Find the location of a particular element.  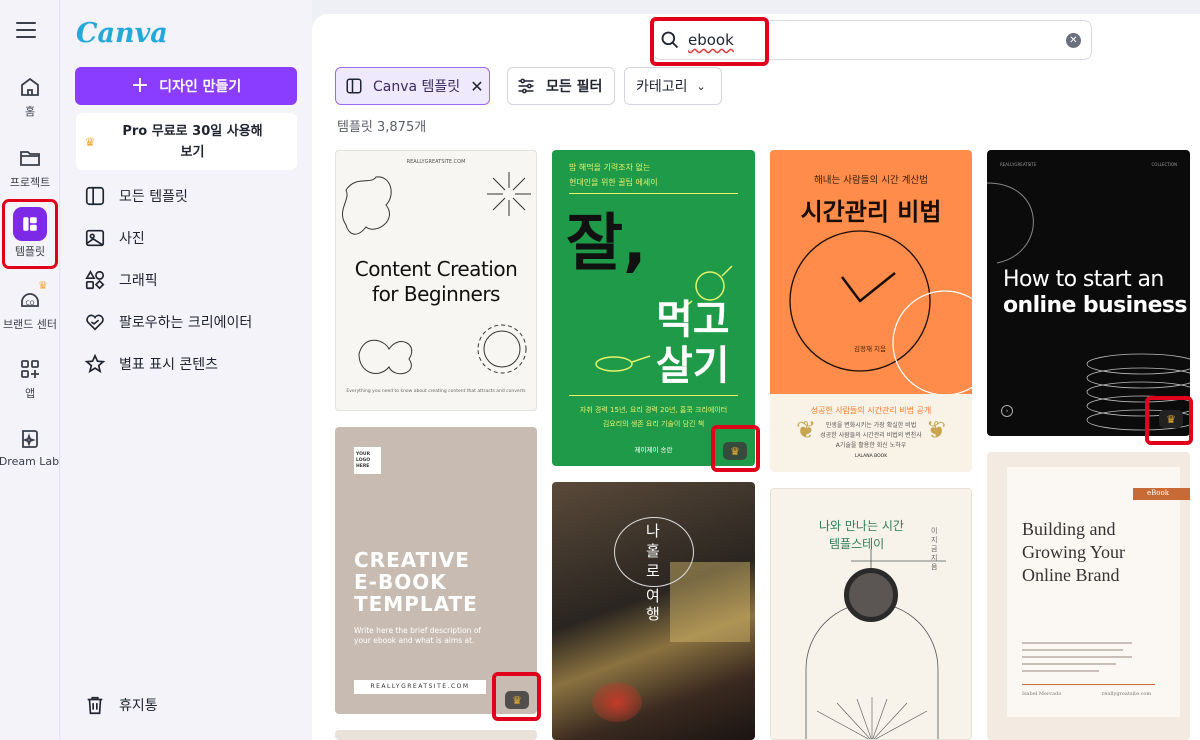

nav-label: 팔로우하는 크리에이터 is located at coordinates (186, 323).